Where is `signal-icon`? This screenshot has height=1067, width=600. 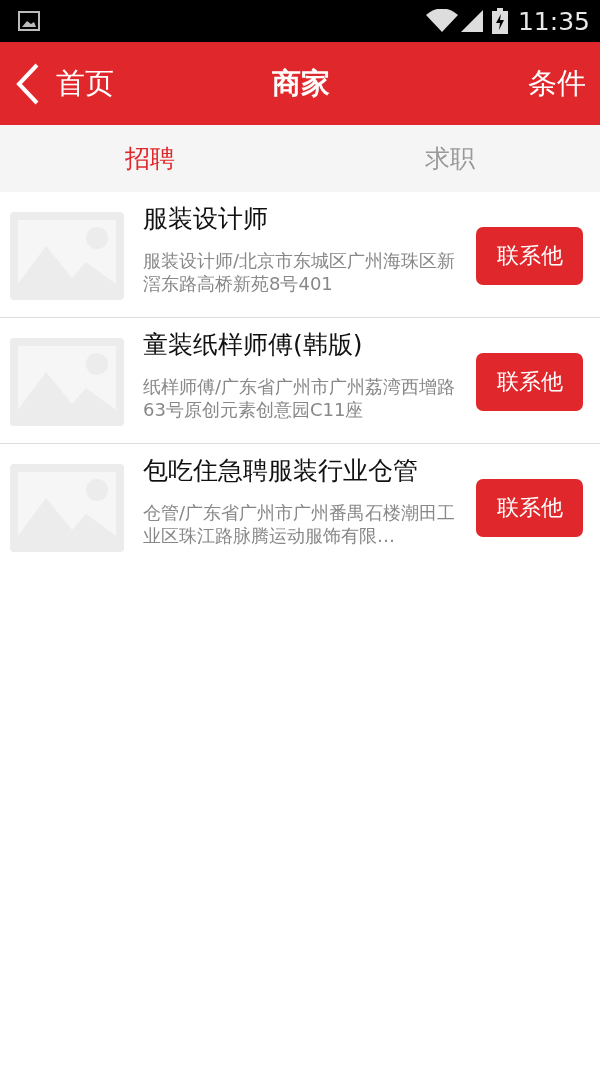
signal-icon is located at coordinates (471, 21).